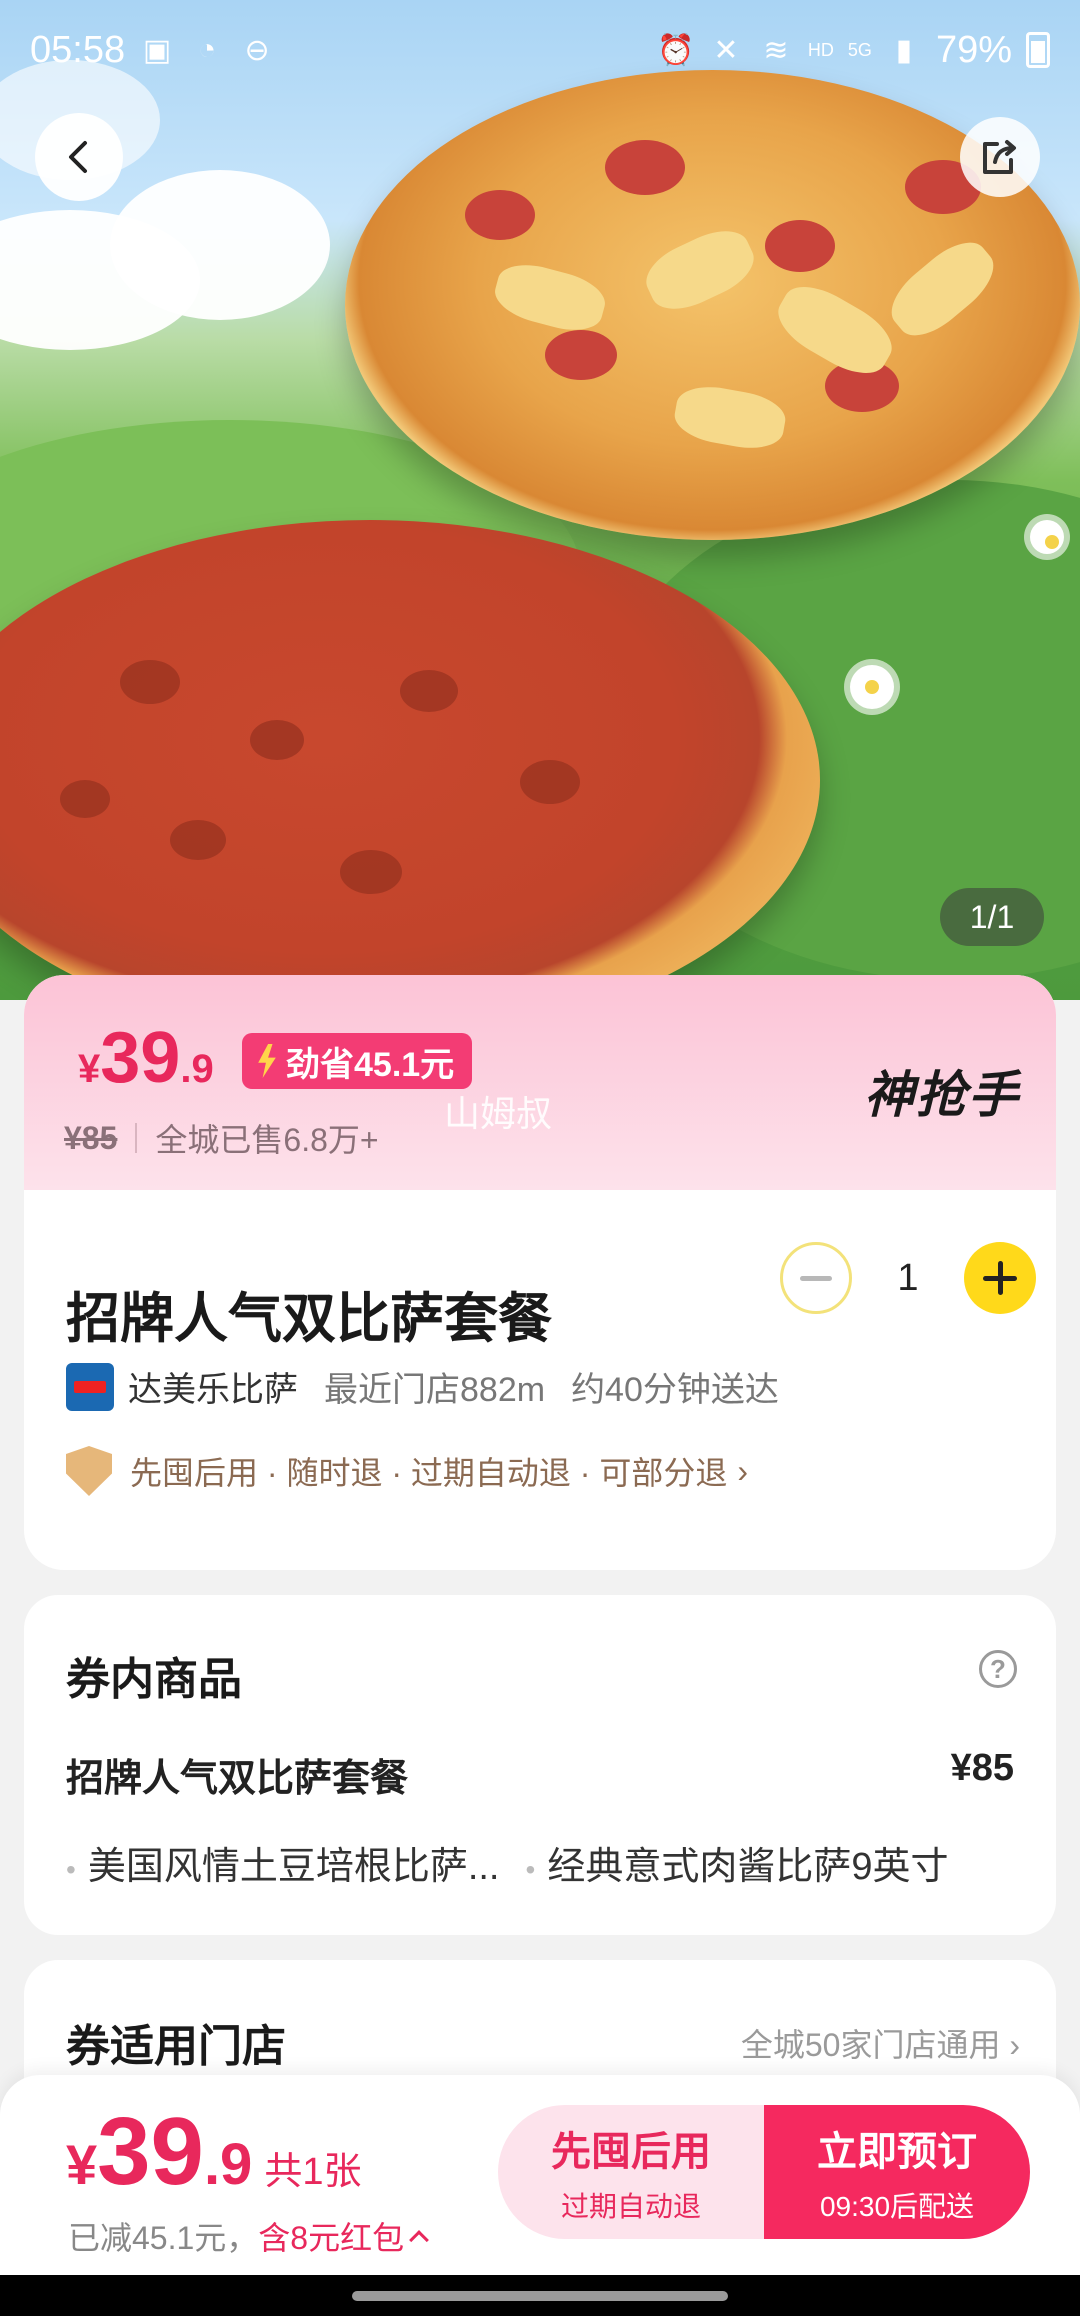 This screenshot has height=2316, width=1080. What do you see at coordinates (816, 1278) in the screenshot?
I see `decrease-button` at bounding box center [816, 1278].